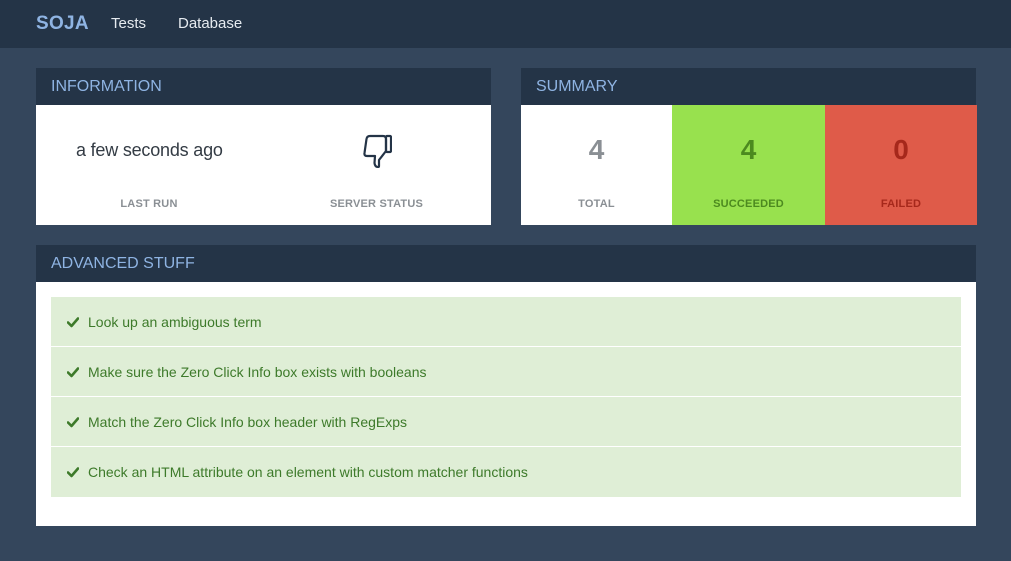 This screenshot has width=1011, height=561. I want to click on server-status-label: SERVER STATUS, so click(376, 204).